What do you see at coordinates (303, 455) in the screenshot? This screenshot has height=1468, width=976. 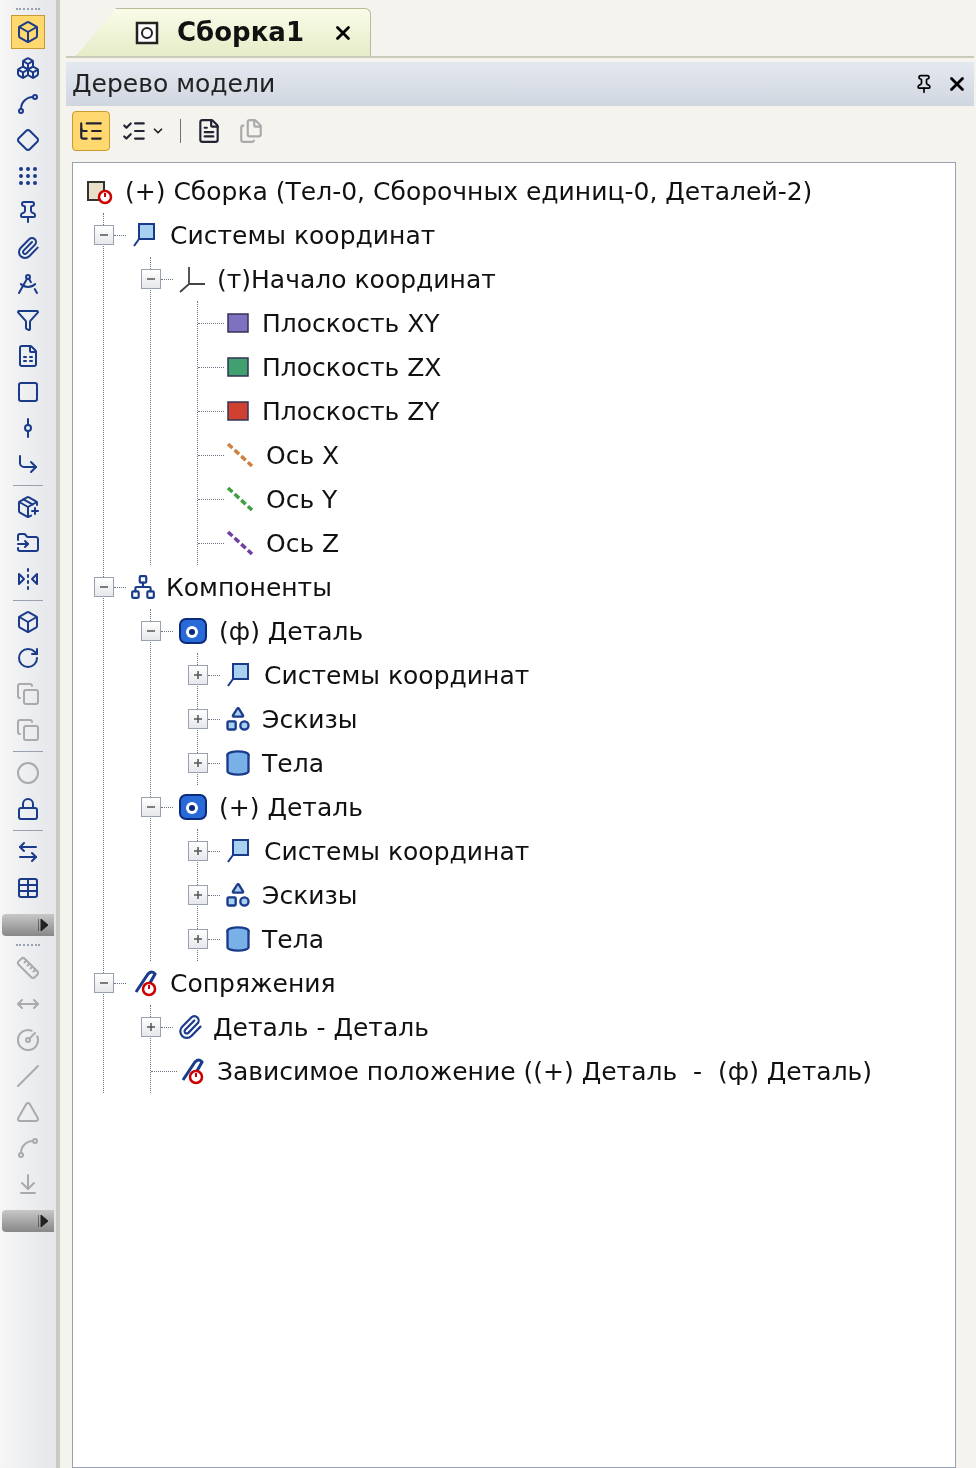 I see `tree-item-label: Ось X` at bounding box center [303, 455].